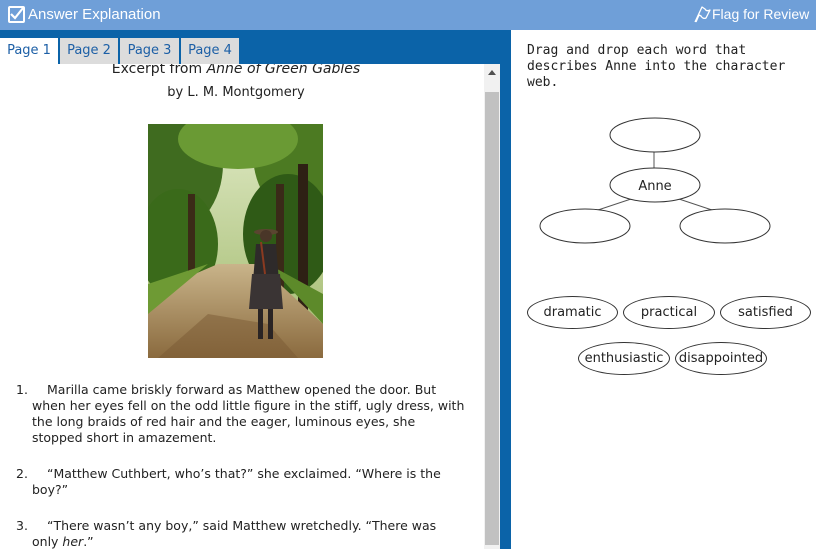  What do you see at coordinates (210, 51) in the screenshot?
I see `tab-page-4: Page 4` at bounding box center [210, 51].